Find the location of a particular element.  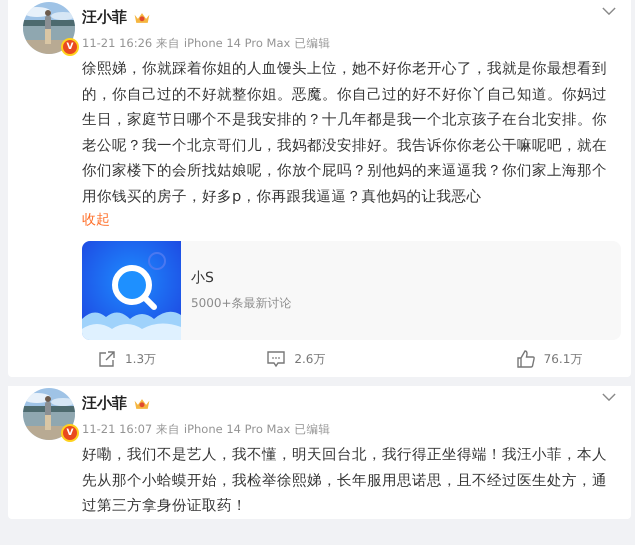

share-icon is located at coordinates (107, 359).